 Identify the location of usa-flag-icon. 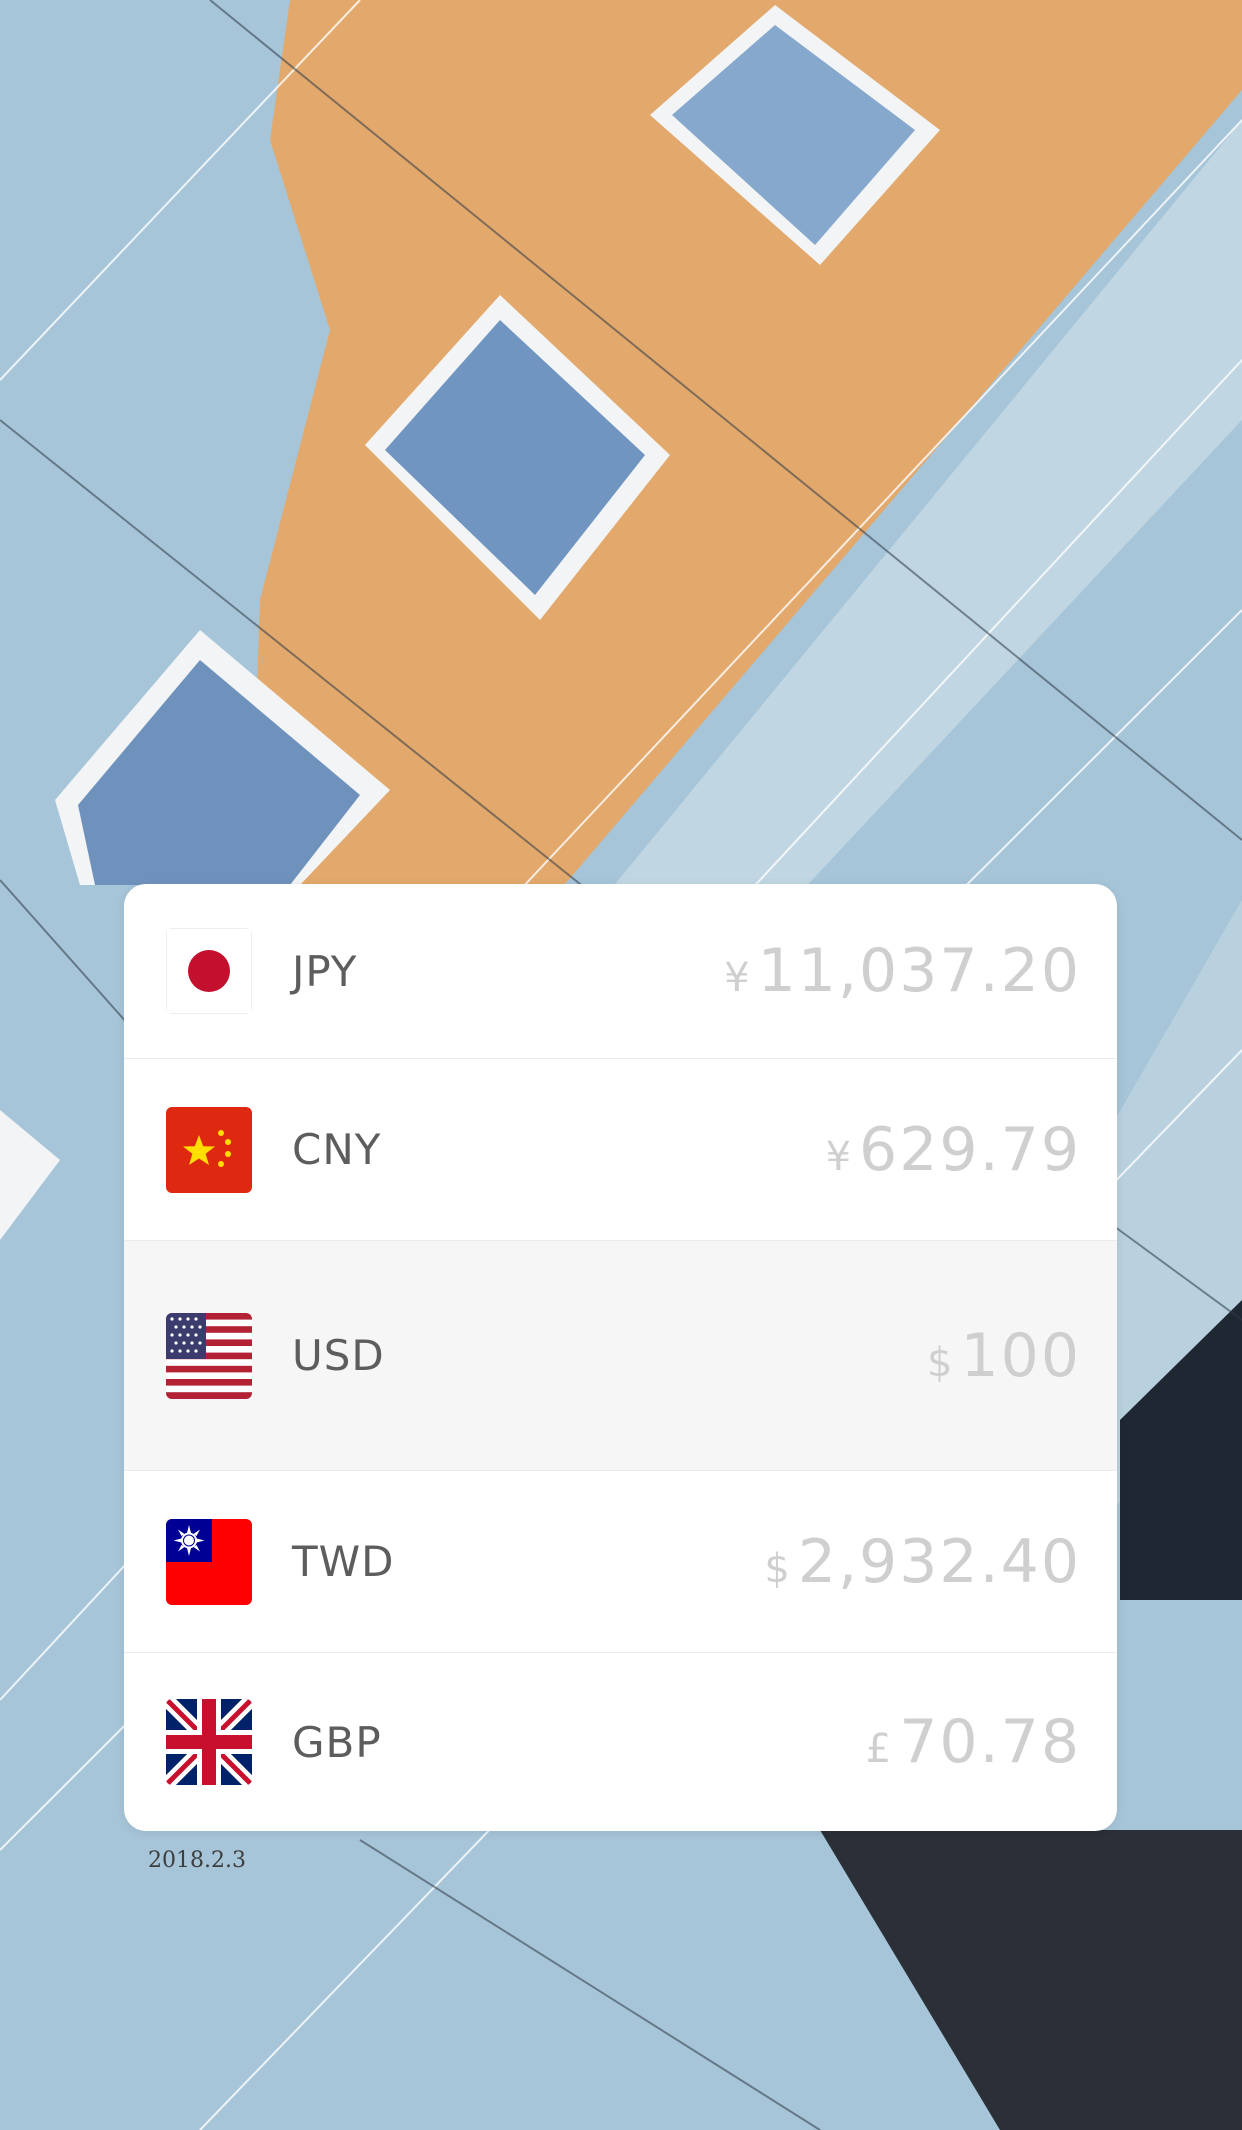
(209, 1356).